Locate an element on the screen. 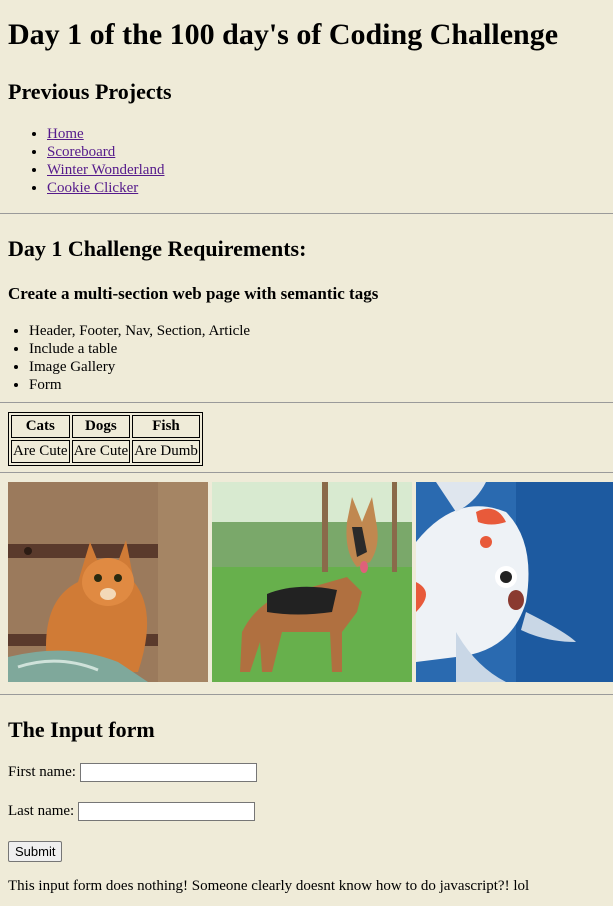 The width and height of the screenshot is (613, 906). nav-item-cookie-clicker: Cookie Clicker is located at coordinates (105, 188).